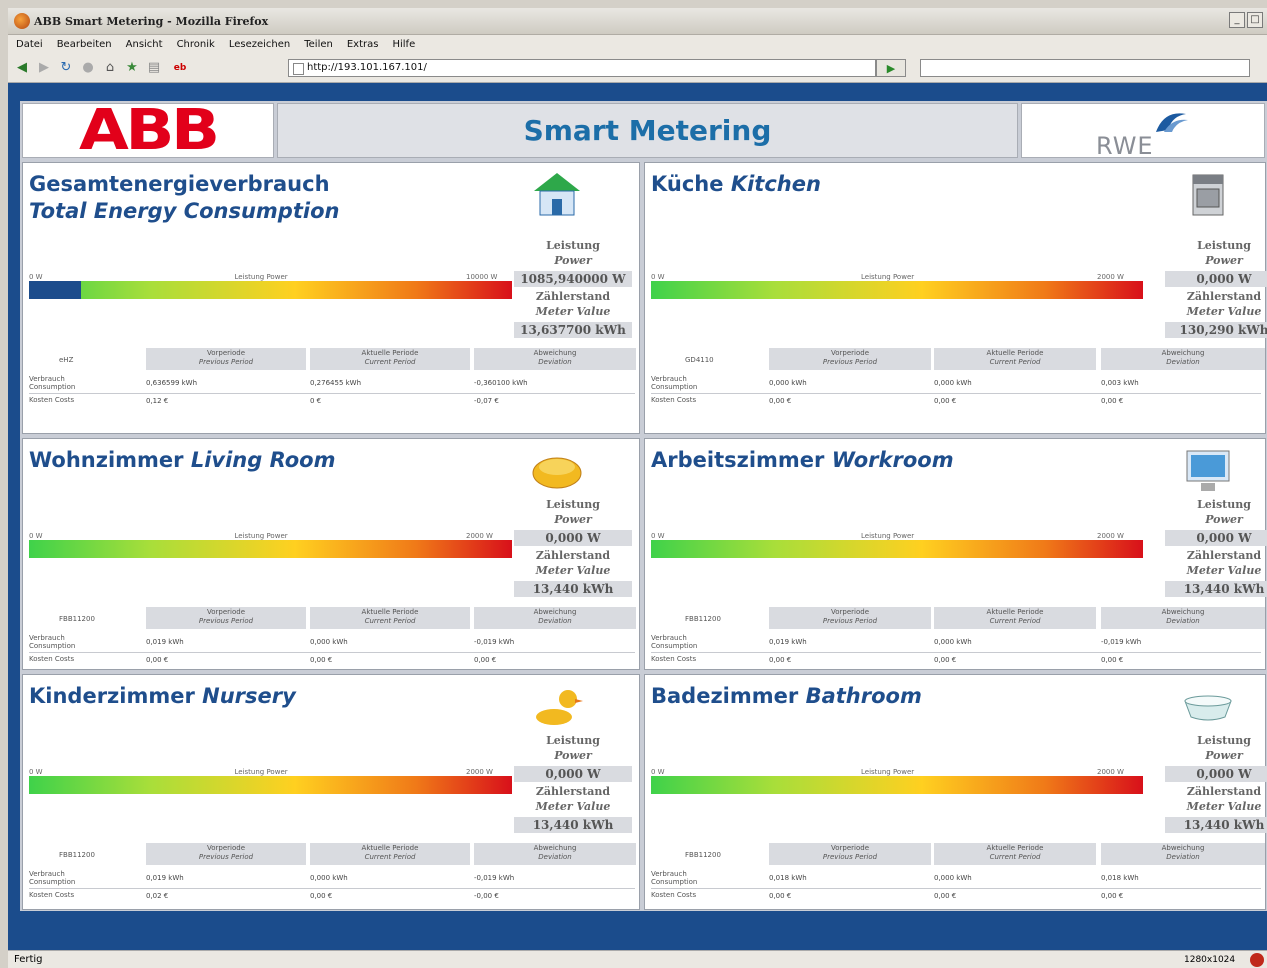 This screenshot has height=968, width=1267. What do you see at coordinates (336, 383) in the screenshot?
I see `consumption-value: 0,276455 kWh` at bounding box center [336, 383].